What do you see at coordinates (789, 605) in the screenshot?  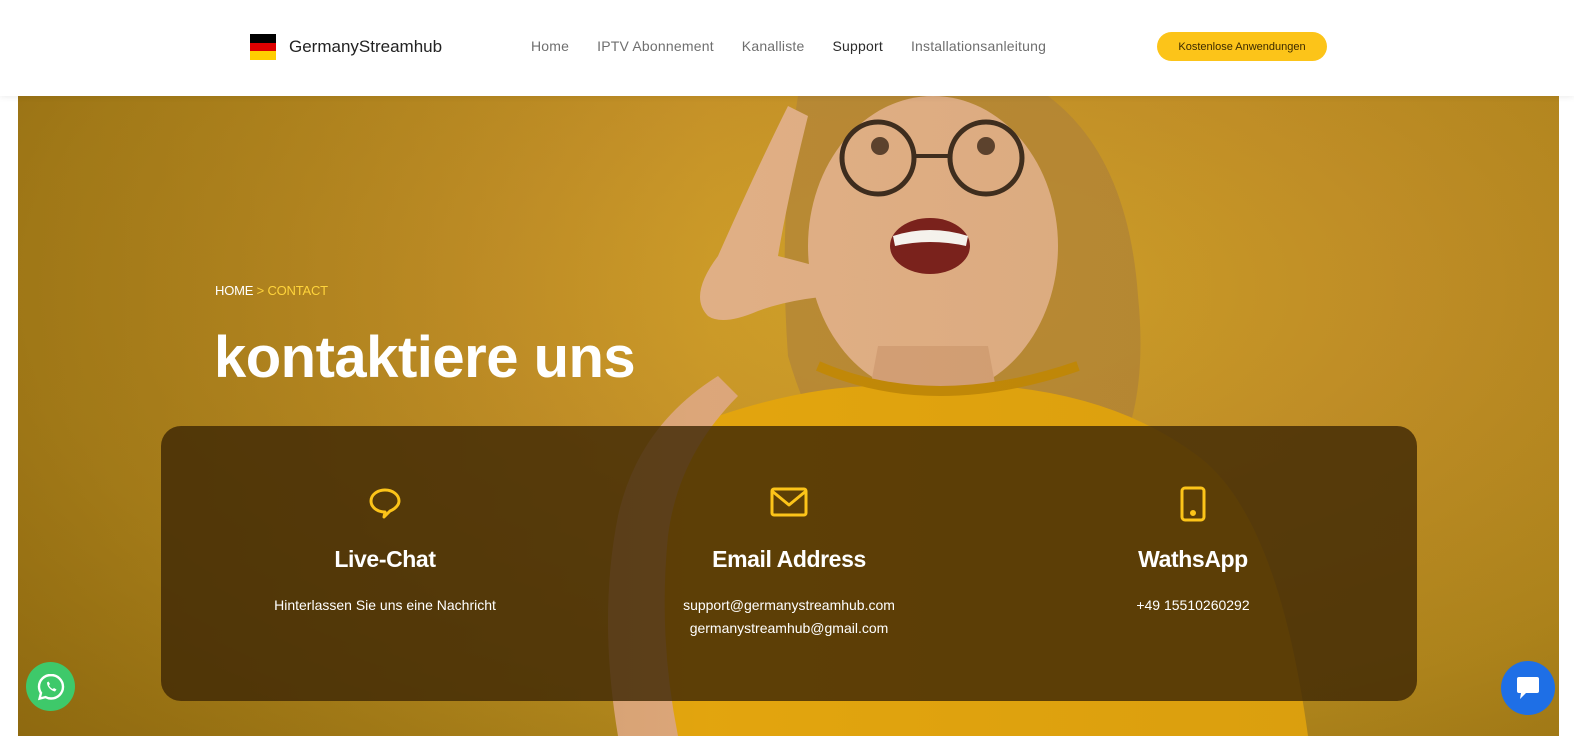 I see `email-support-link: support@germanystreamhub.com` at bounding box center [789, 605].